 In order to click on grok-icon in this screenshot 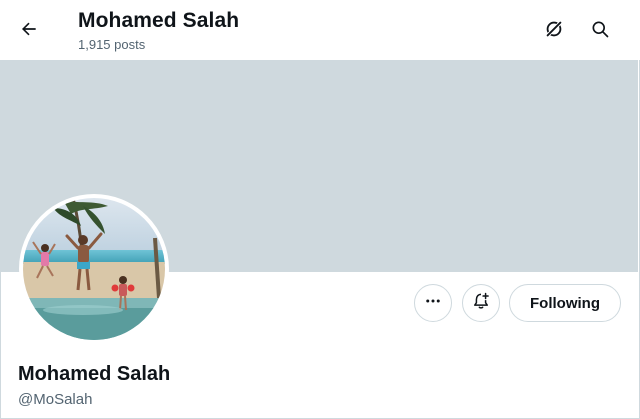, I will do `click(554, 31)`.